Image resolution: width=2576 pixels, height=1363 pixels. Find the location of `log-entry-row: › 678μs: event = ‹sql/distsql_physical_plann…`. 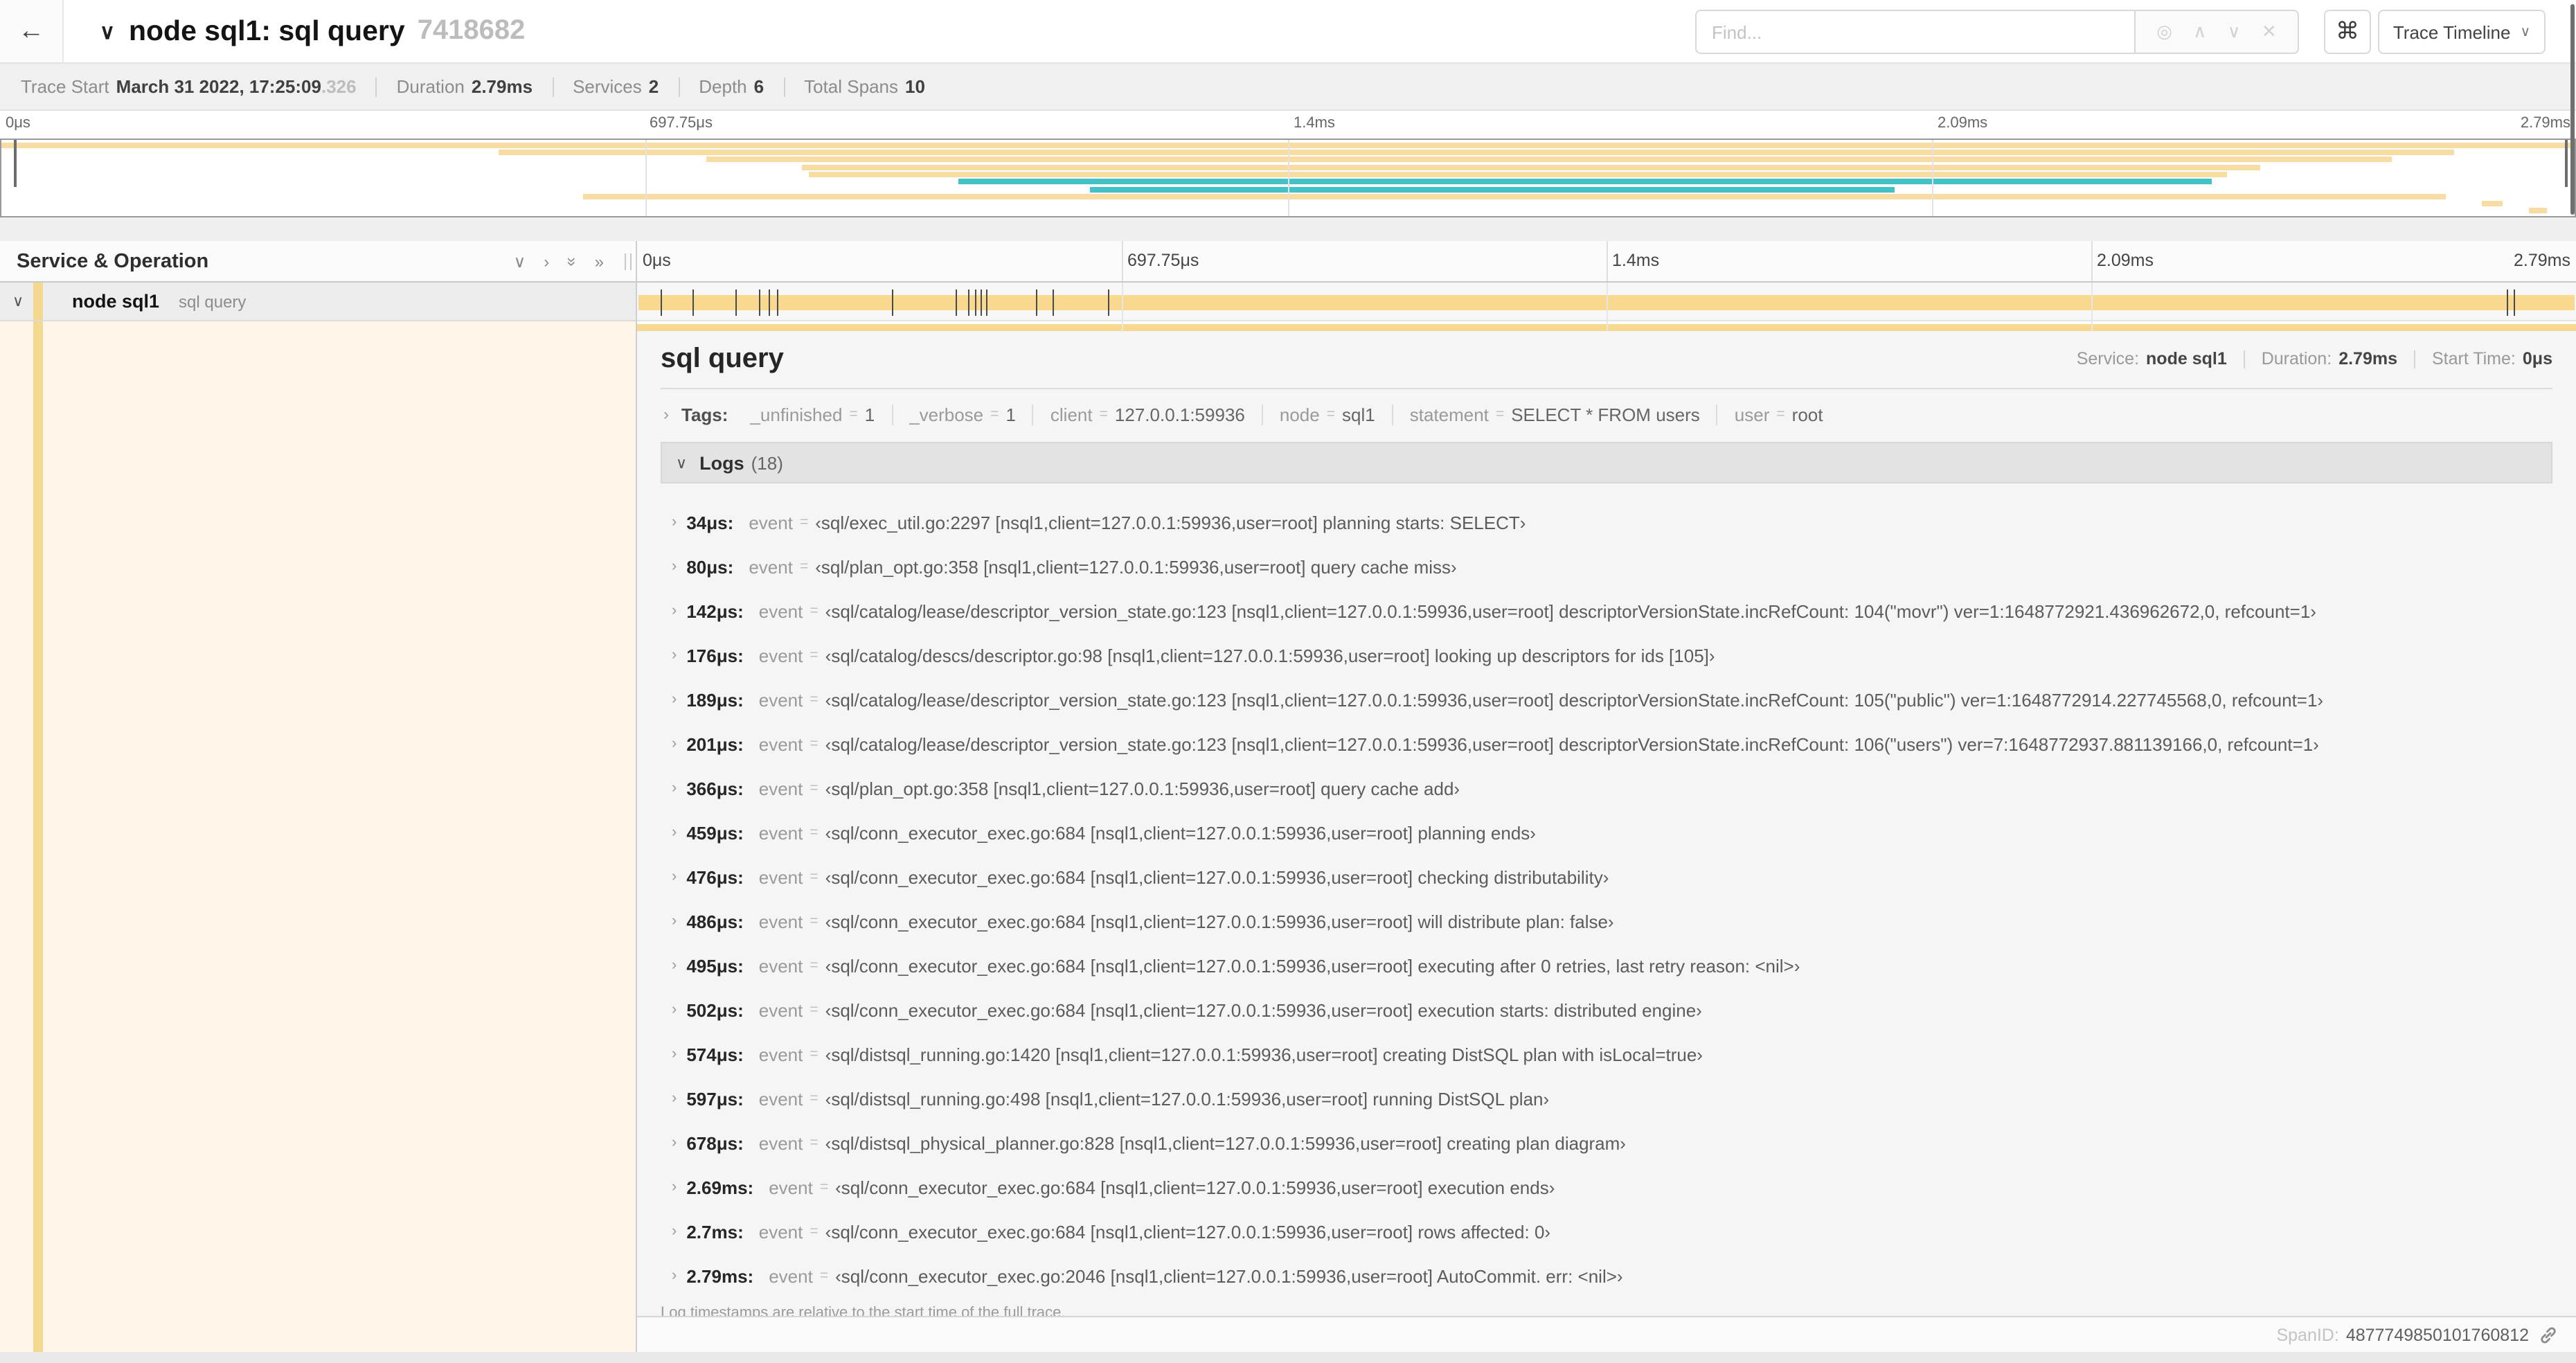

log-entry-row: › 678μs: event = ‹sql/distsql_physical_plann… is located at coordinates (1606, 1143).